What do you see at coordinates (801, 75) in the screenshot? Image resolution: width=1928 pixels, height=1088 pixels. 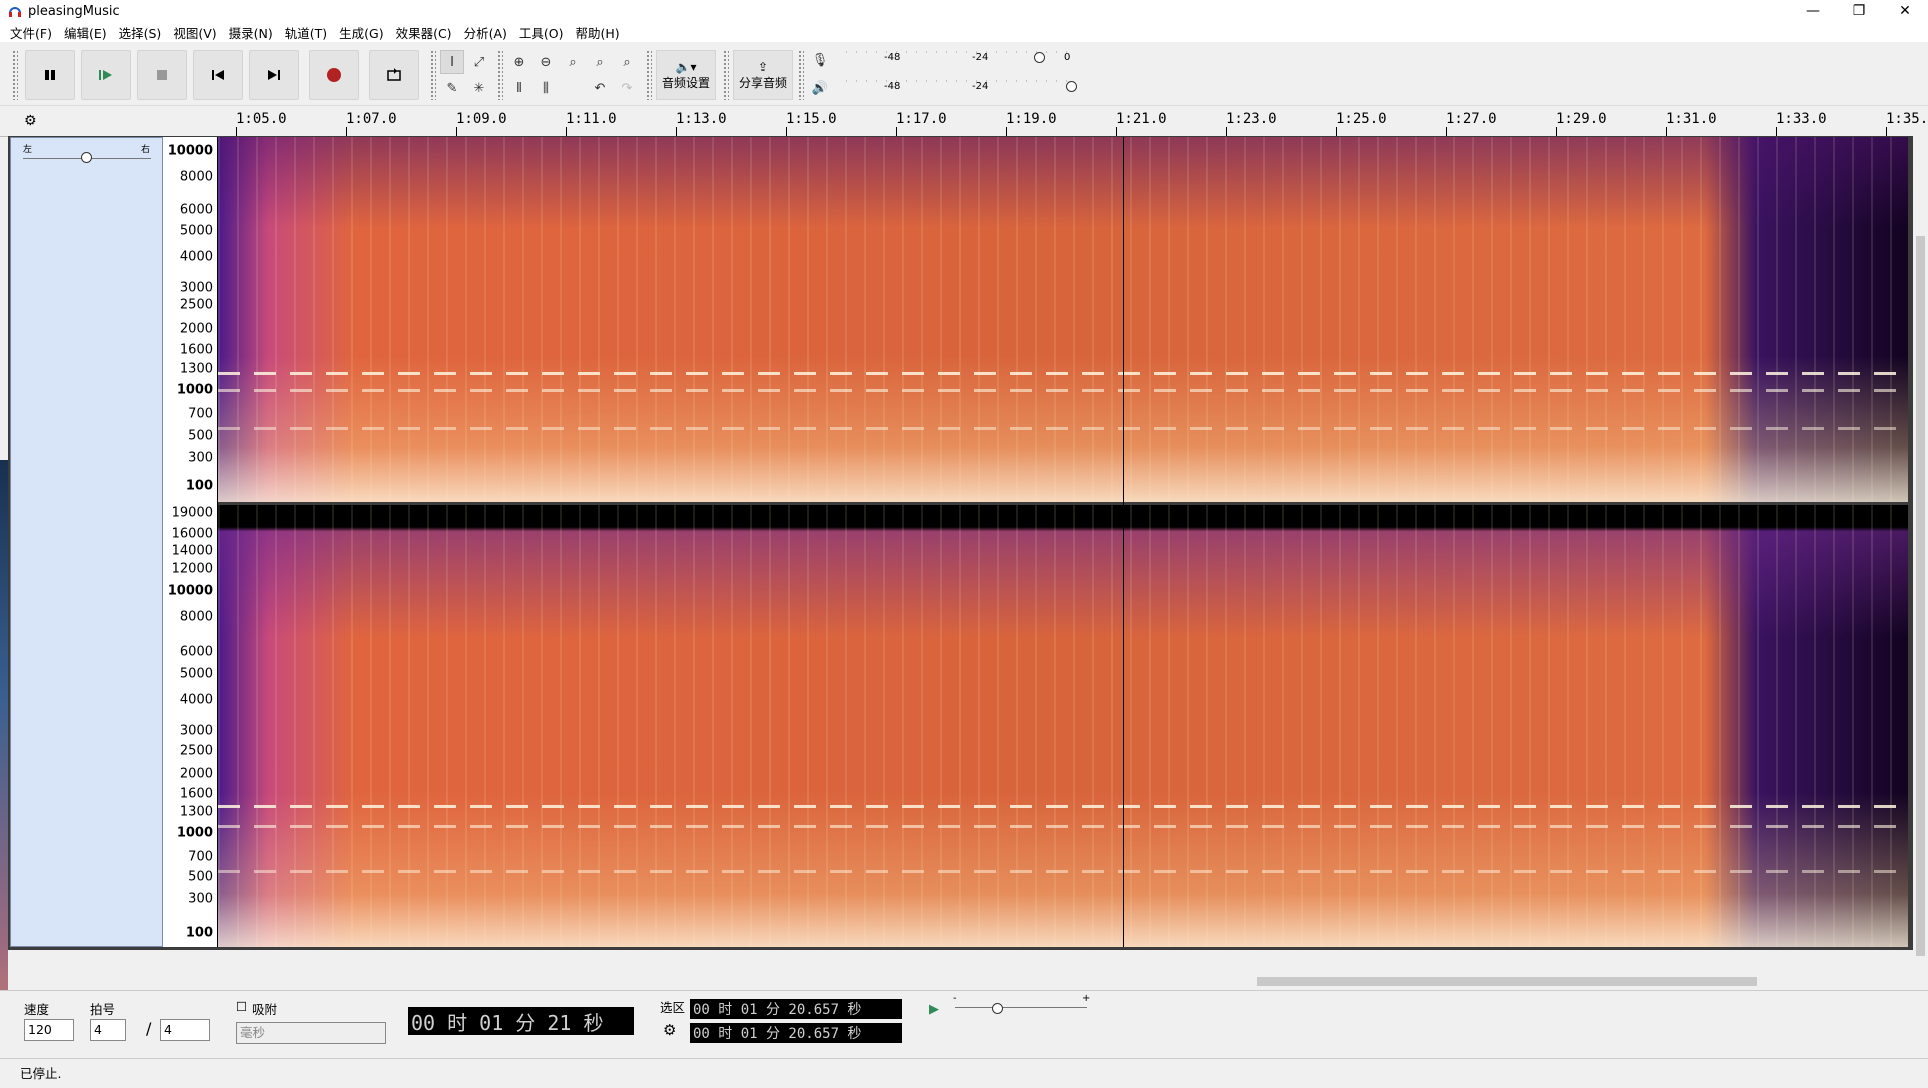 I see `meter-grip` at bounding box center [801, 75].